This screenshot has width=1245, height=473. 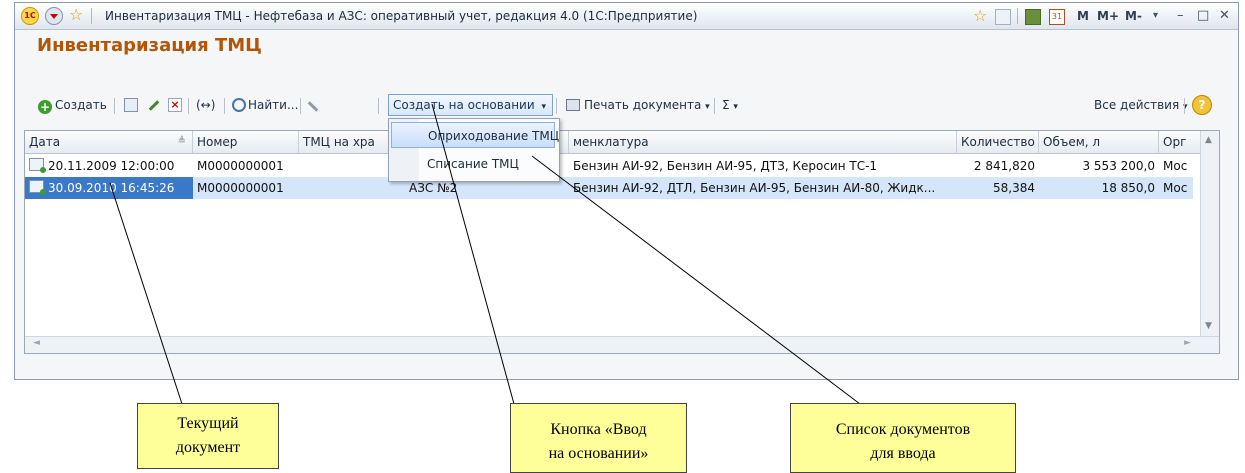 I want to click on callout-text-line: на основании», so click(x=598, y=453).